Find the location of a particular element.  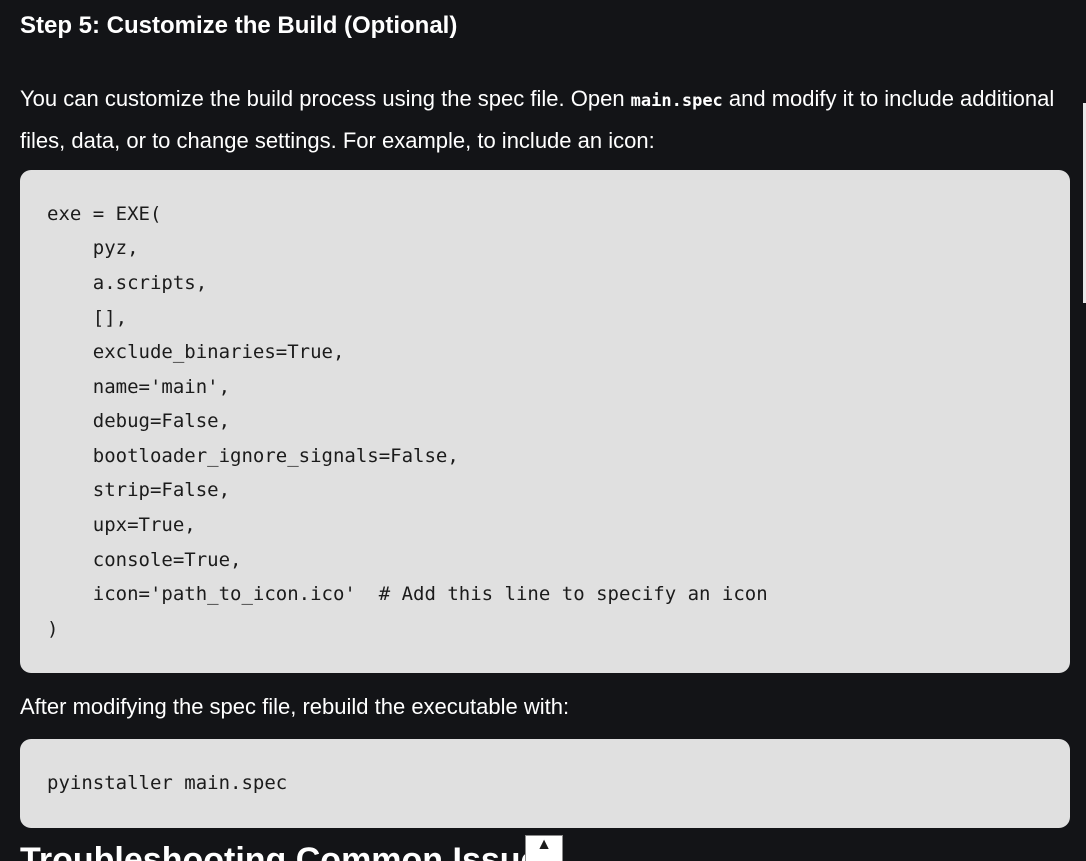

code-line: pyinstaller main.spec is located at coordinates (167, 783).